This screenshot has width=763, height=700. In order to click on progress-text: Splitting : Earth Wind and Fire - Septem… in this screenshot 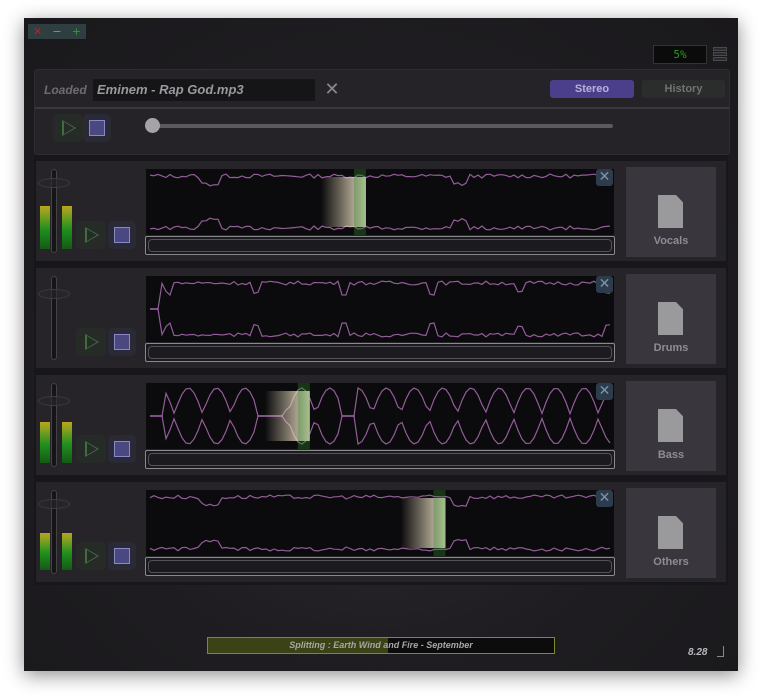, I will do `click(381, 645)`.